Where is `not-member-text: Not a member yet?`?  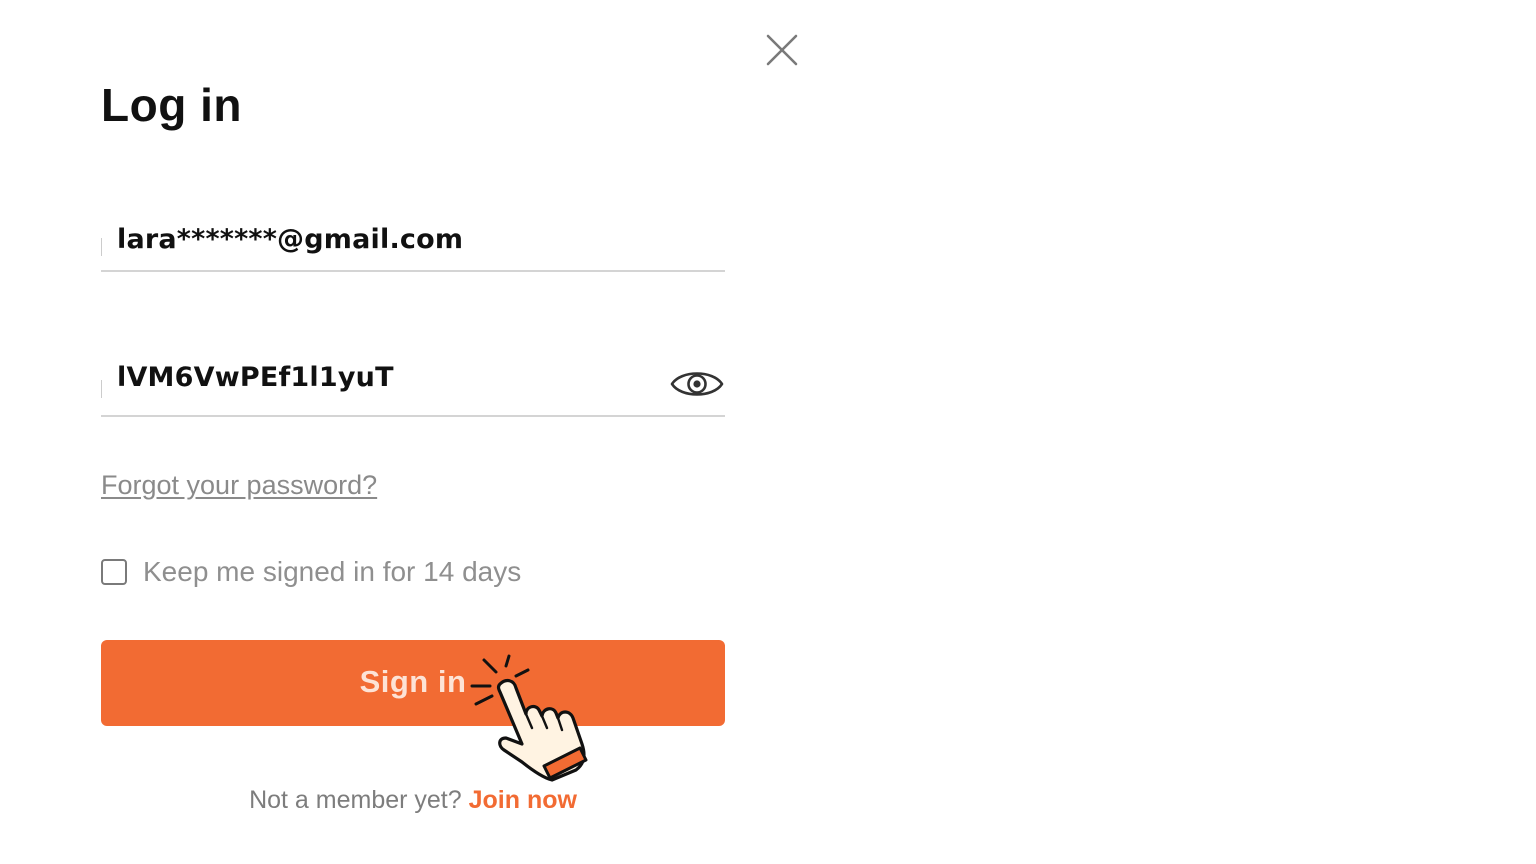 not-member-text: Not a member yet? is located at coordinates (355, 800).